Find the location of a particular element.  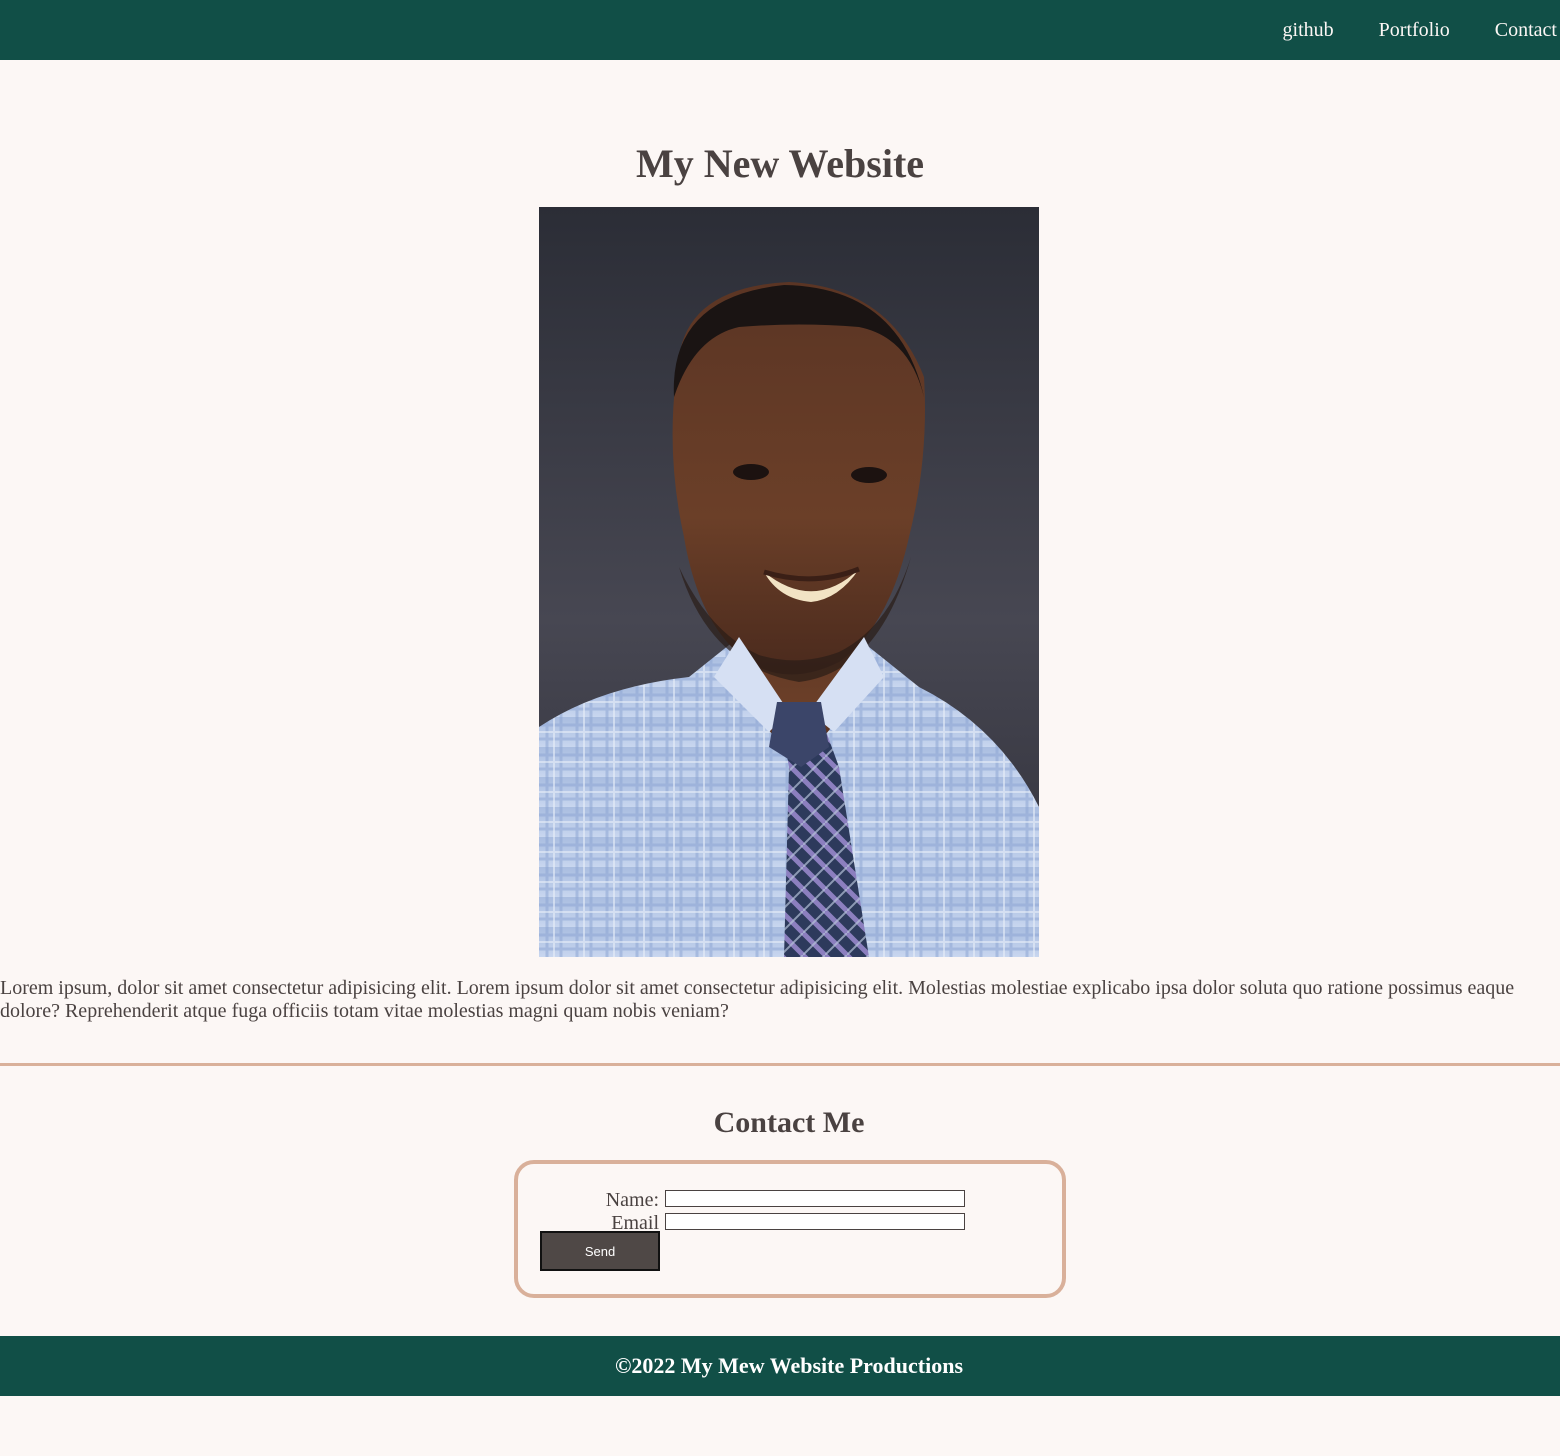

page-footer: ©2022 My Mew Website Productions is located at coordinates (780, 1366).